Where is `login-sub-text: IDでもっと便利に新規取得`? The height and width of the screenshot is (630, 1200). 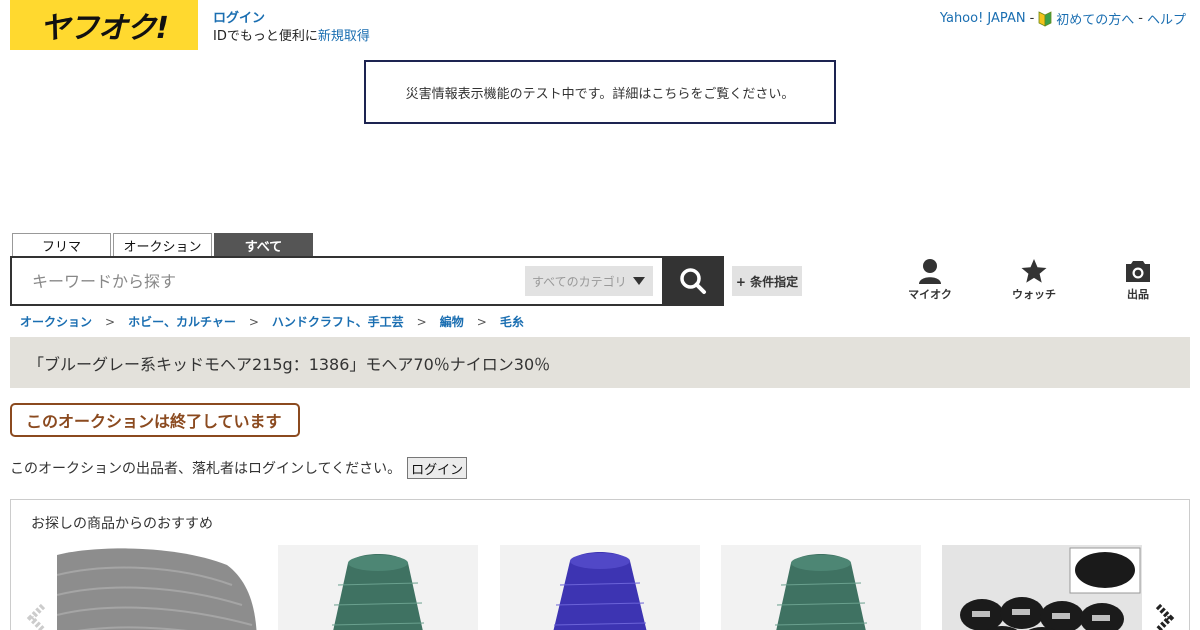 login-sub-text: IDでもっと便利に新規取得 is located at coordinates (291, 37).